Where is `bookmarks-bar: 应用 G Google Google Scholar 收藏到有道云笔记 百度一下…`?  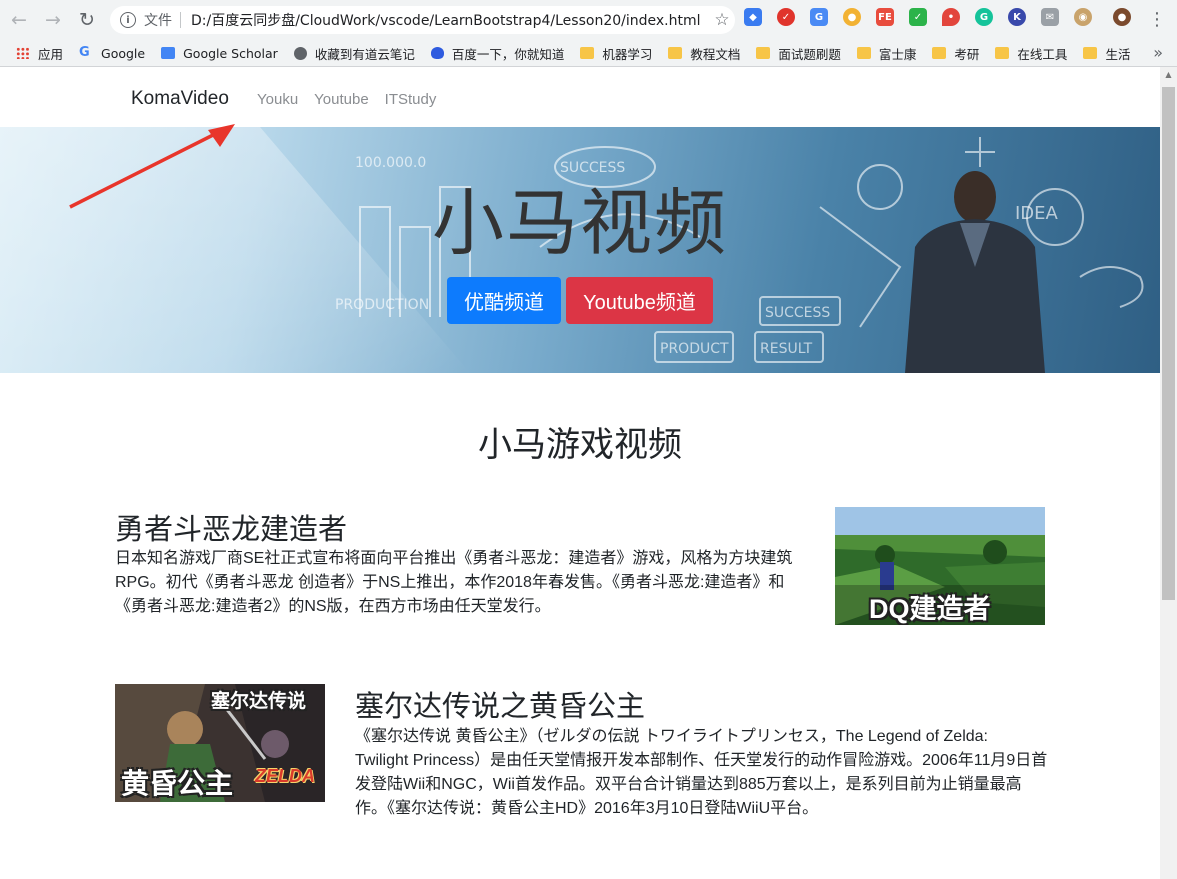 bookmarks-bar: 应用 G Google Google Scholar 收藏到有道云笔记 百度一下… is located at coordinates (588, 53).